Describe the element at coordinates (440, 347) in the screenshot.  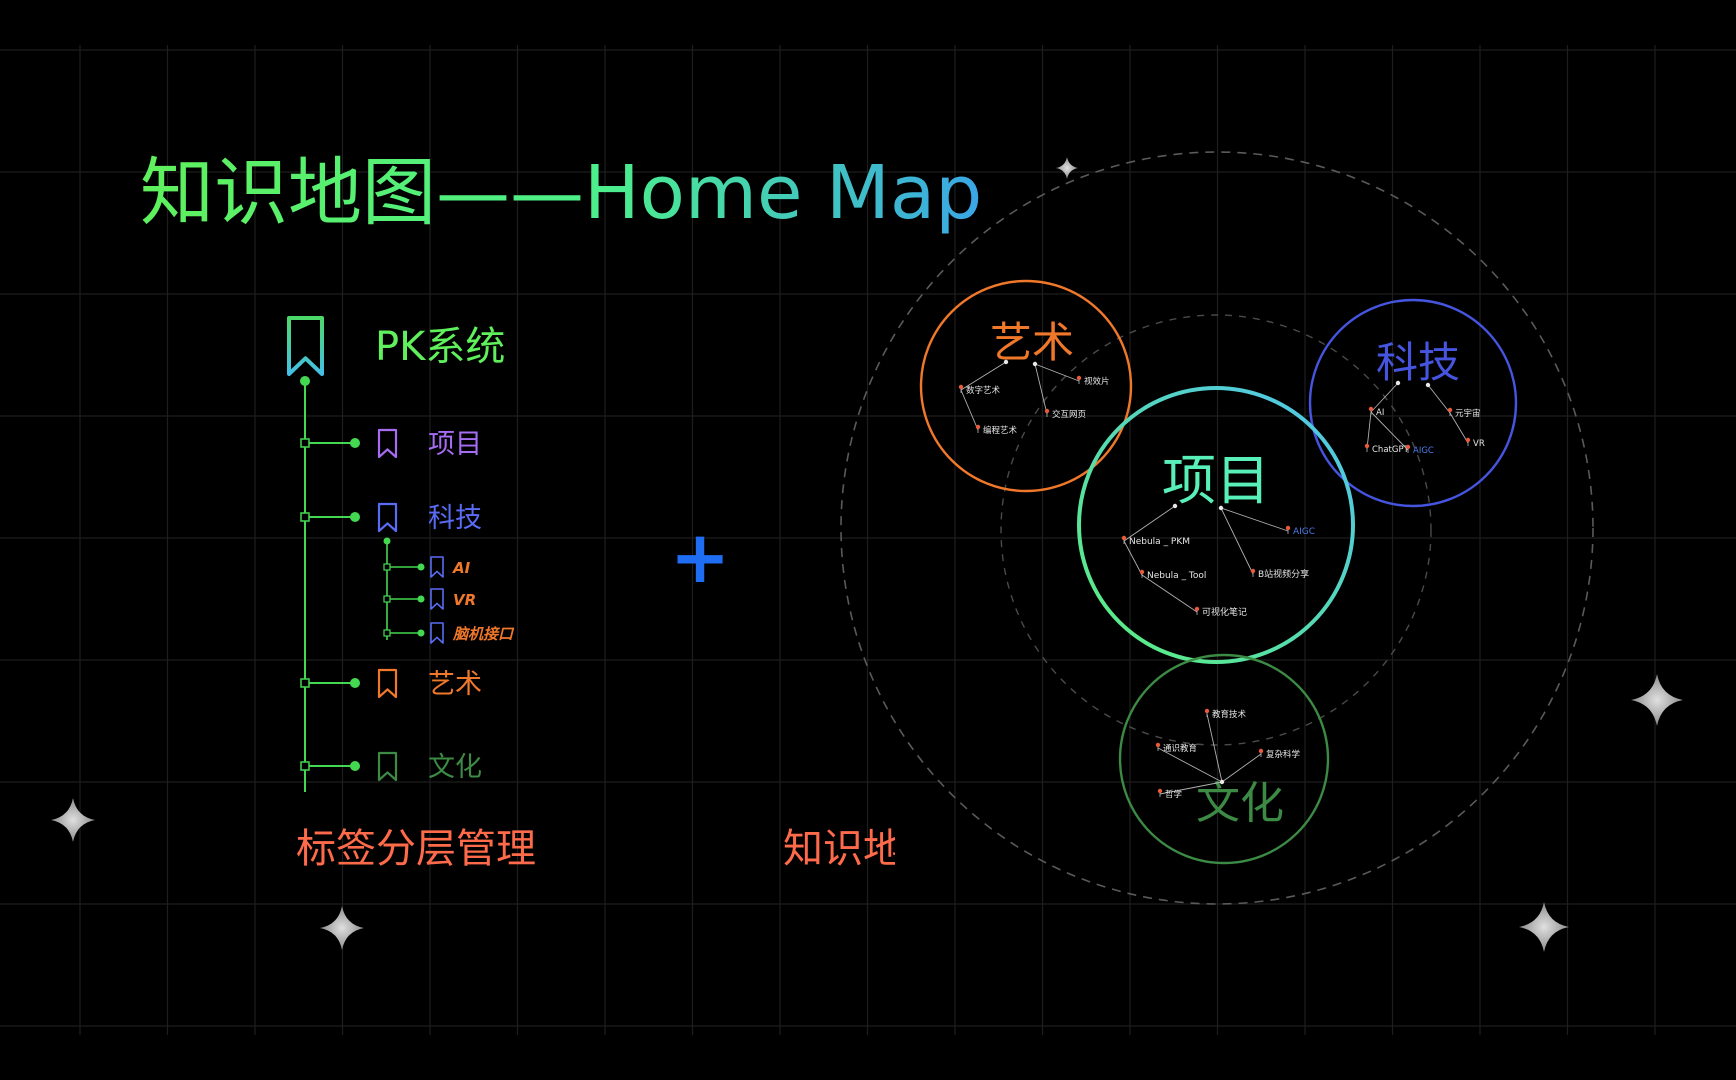
I see `tree-root-label: PK系统` at that location.